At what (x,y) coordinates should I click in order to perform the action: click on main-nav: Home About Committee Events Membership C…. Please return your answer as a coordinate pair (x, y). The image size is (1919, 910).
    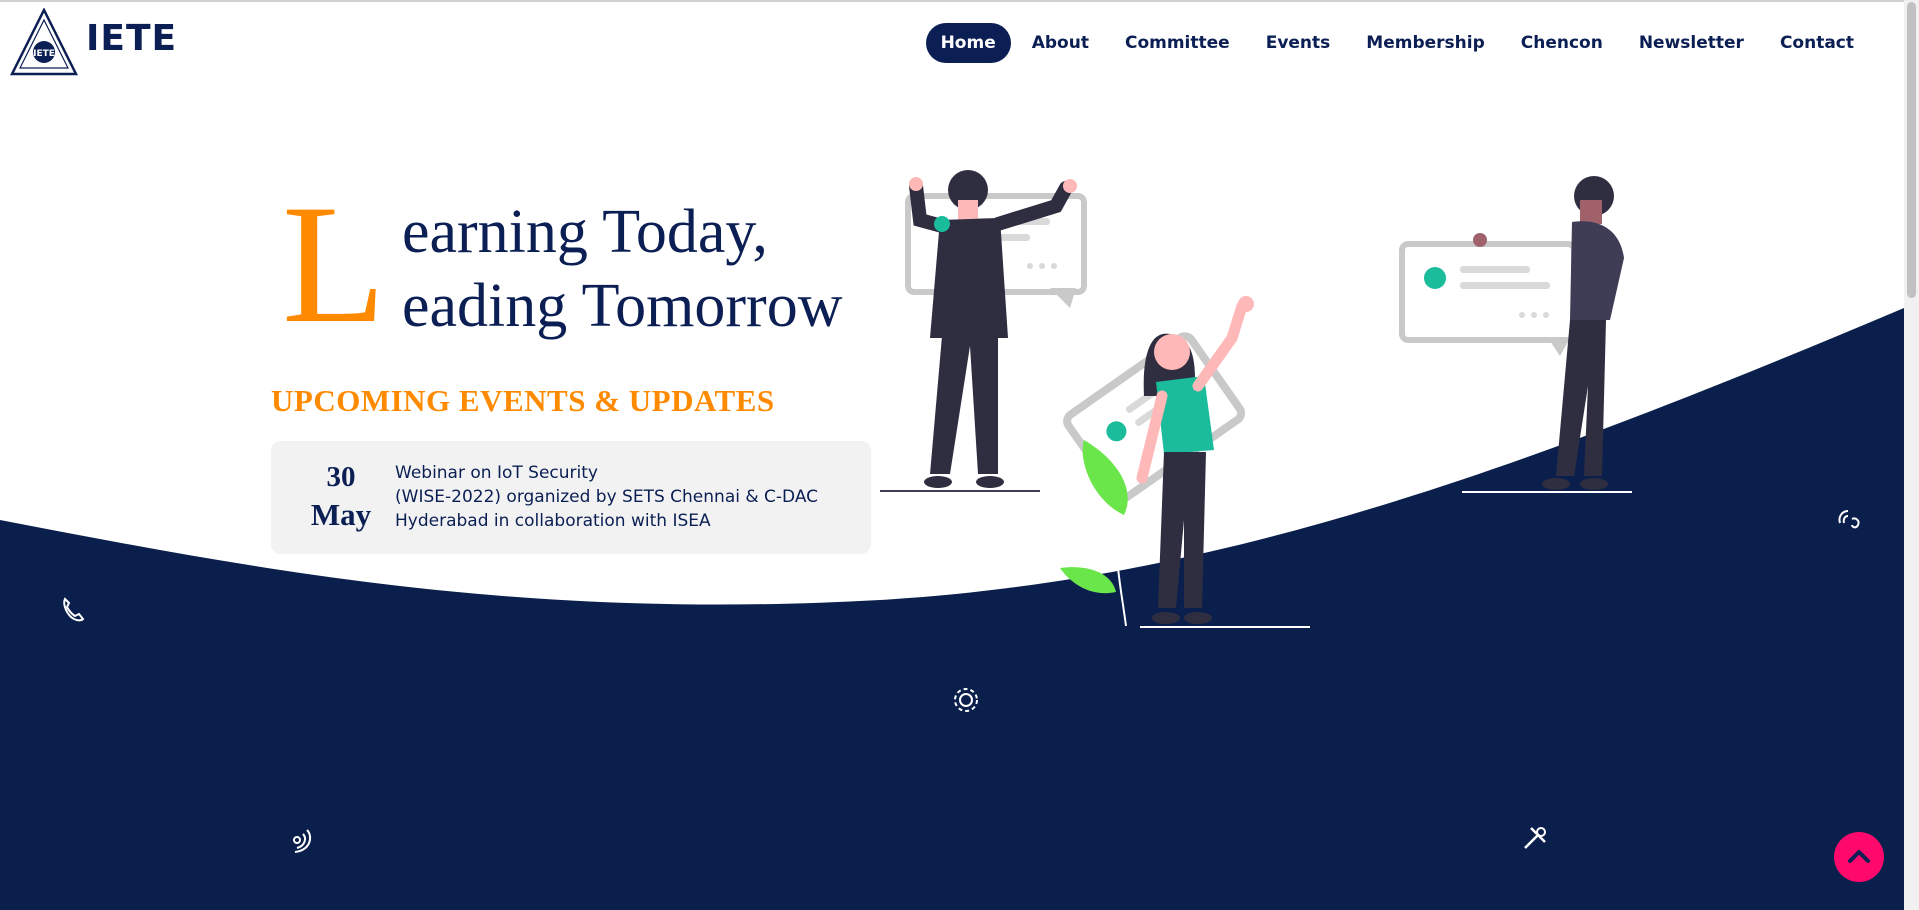
    Looking at the image, I should click on (1397, 43).